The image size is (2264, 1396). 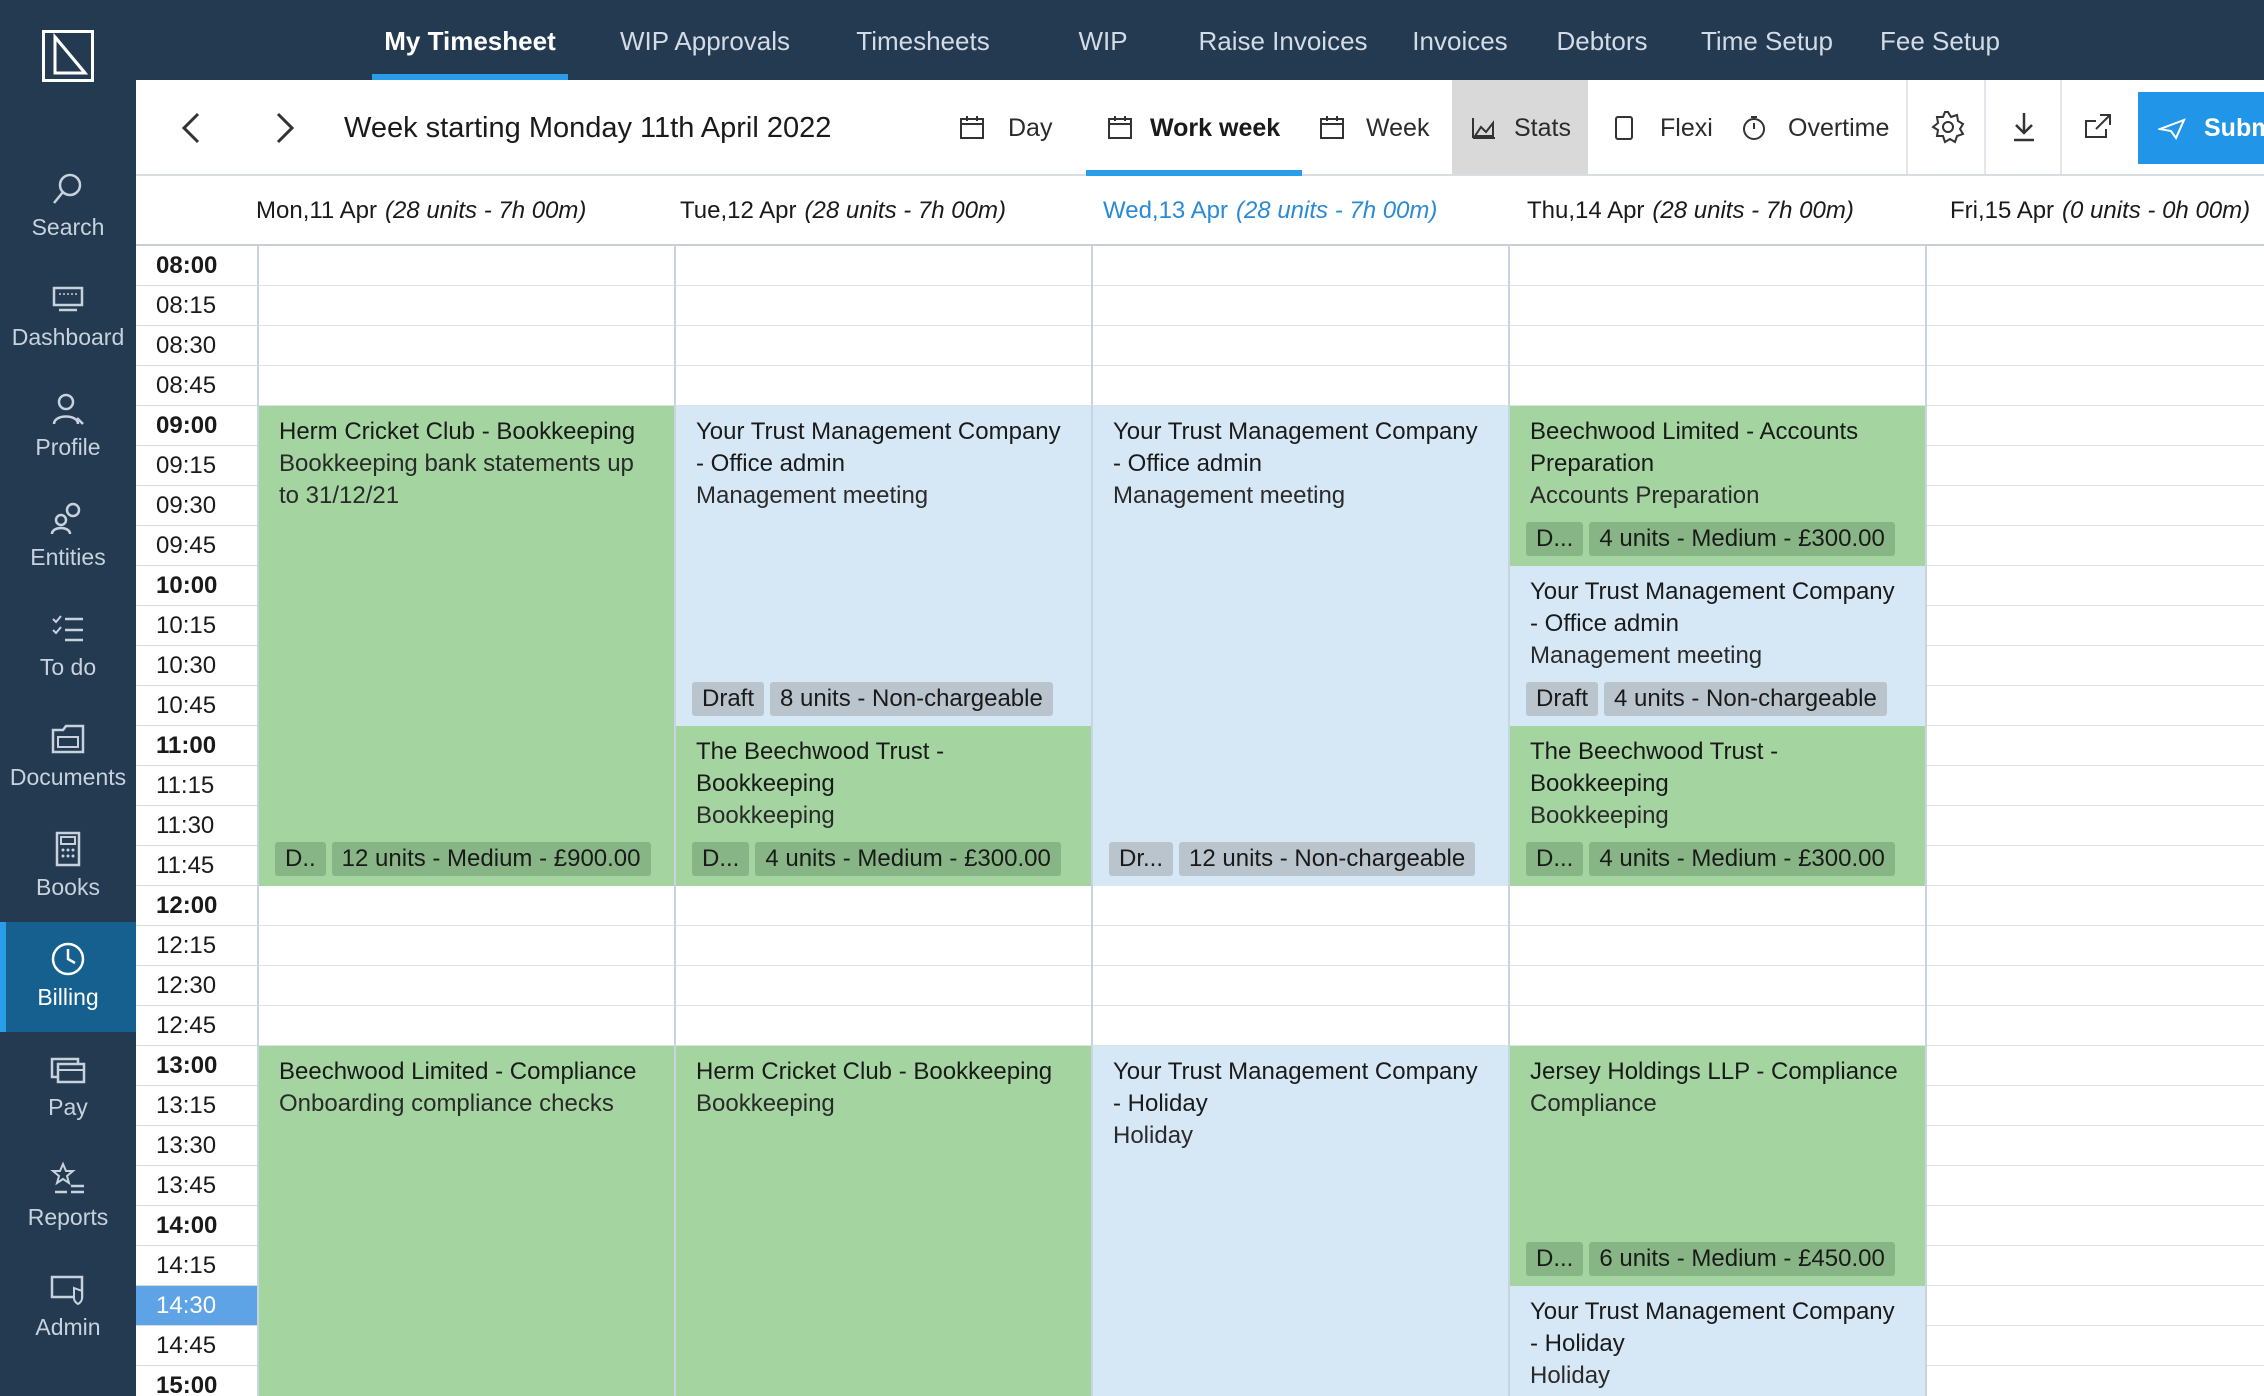 I want to click on sidebar-item-dashboard: Dashboard, so click(x=68, y=317).